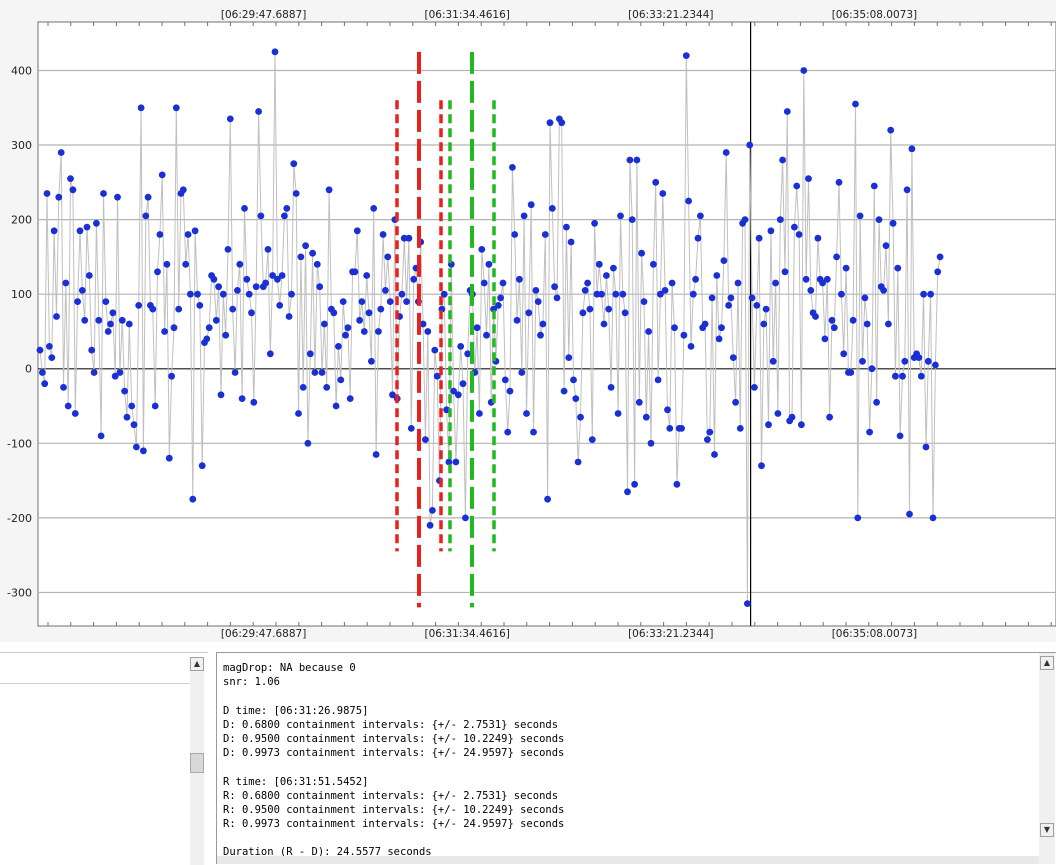  What do you see at coordinates (28, 369) in the screenshot?
I see `y-tick-label: 0` at bounding box center [28, 369].